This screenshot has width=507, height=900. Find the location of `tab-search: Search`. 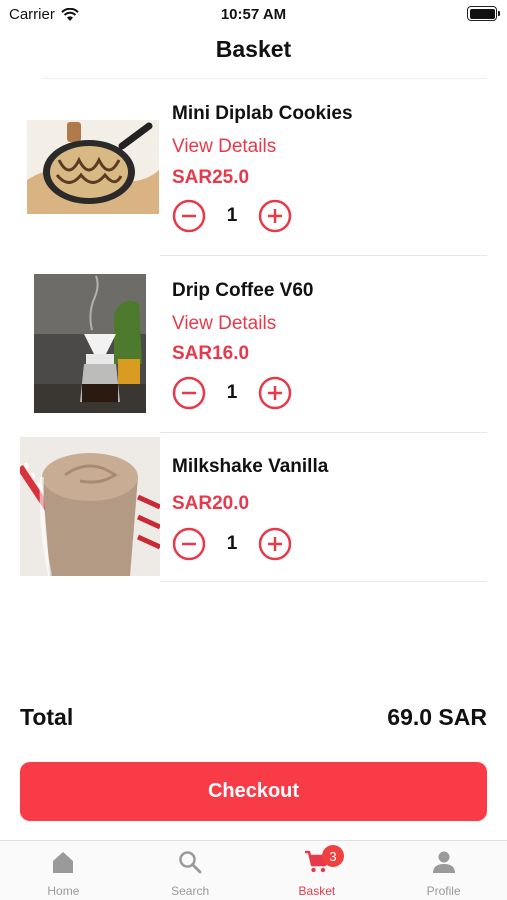

tab-search: Search is located at coordinates (190, 870).